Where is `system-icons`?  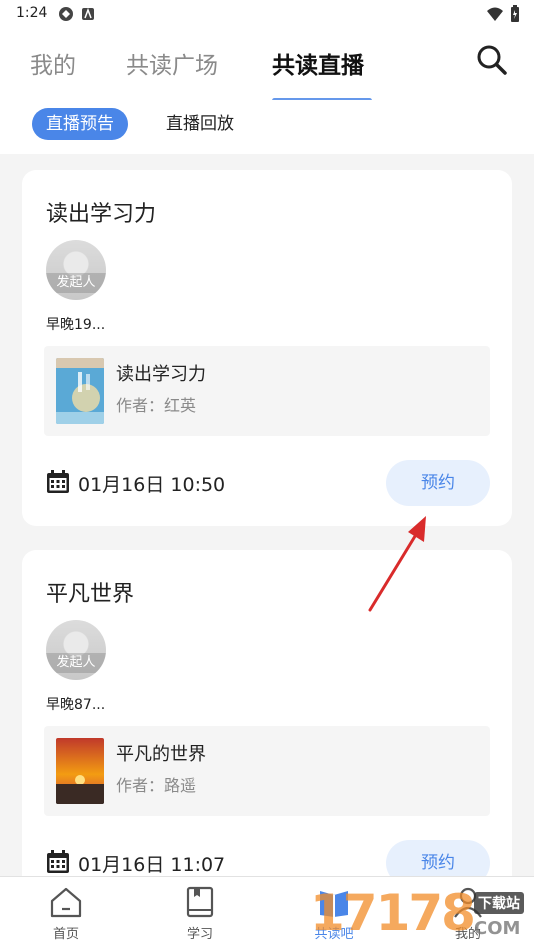 system-icons is located at coordinates (503, 14).